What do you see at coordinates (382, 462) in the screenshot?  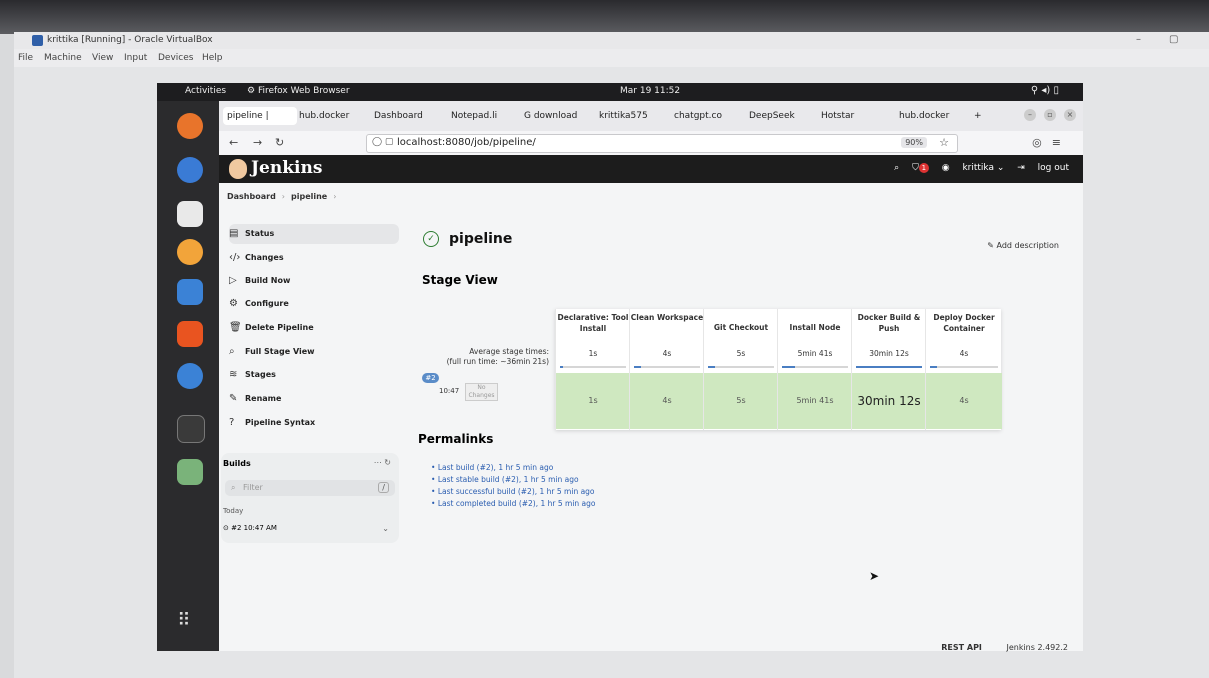 I see `builds-refresh-icon: ⋯ ↻` at bounding box center [382, 462].